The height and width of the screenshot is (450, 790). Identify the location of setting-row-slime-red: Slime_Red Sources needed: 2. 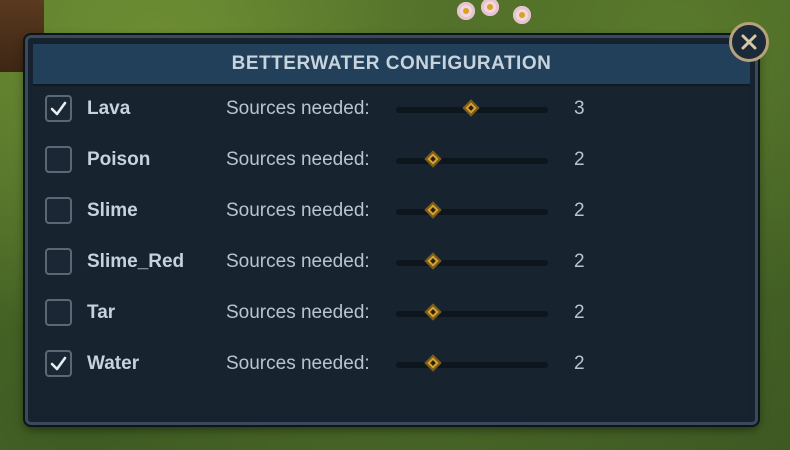
(325, 273).